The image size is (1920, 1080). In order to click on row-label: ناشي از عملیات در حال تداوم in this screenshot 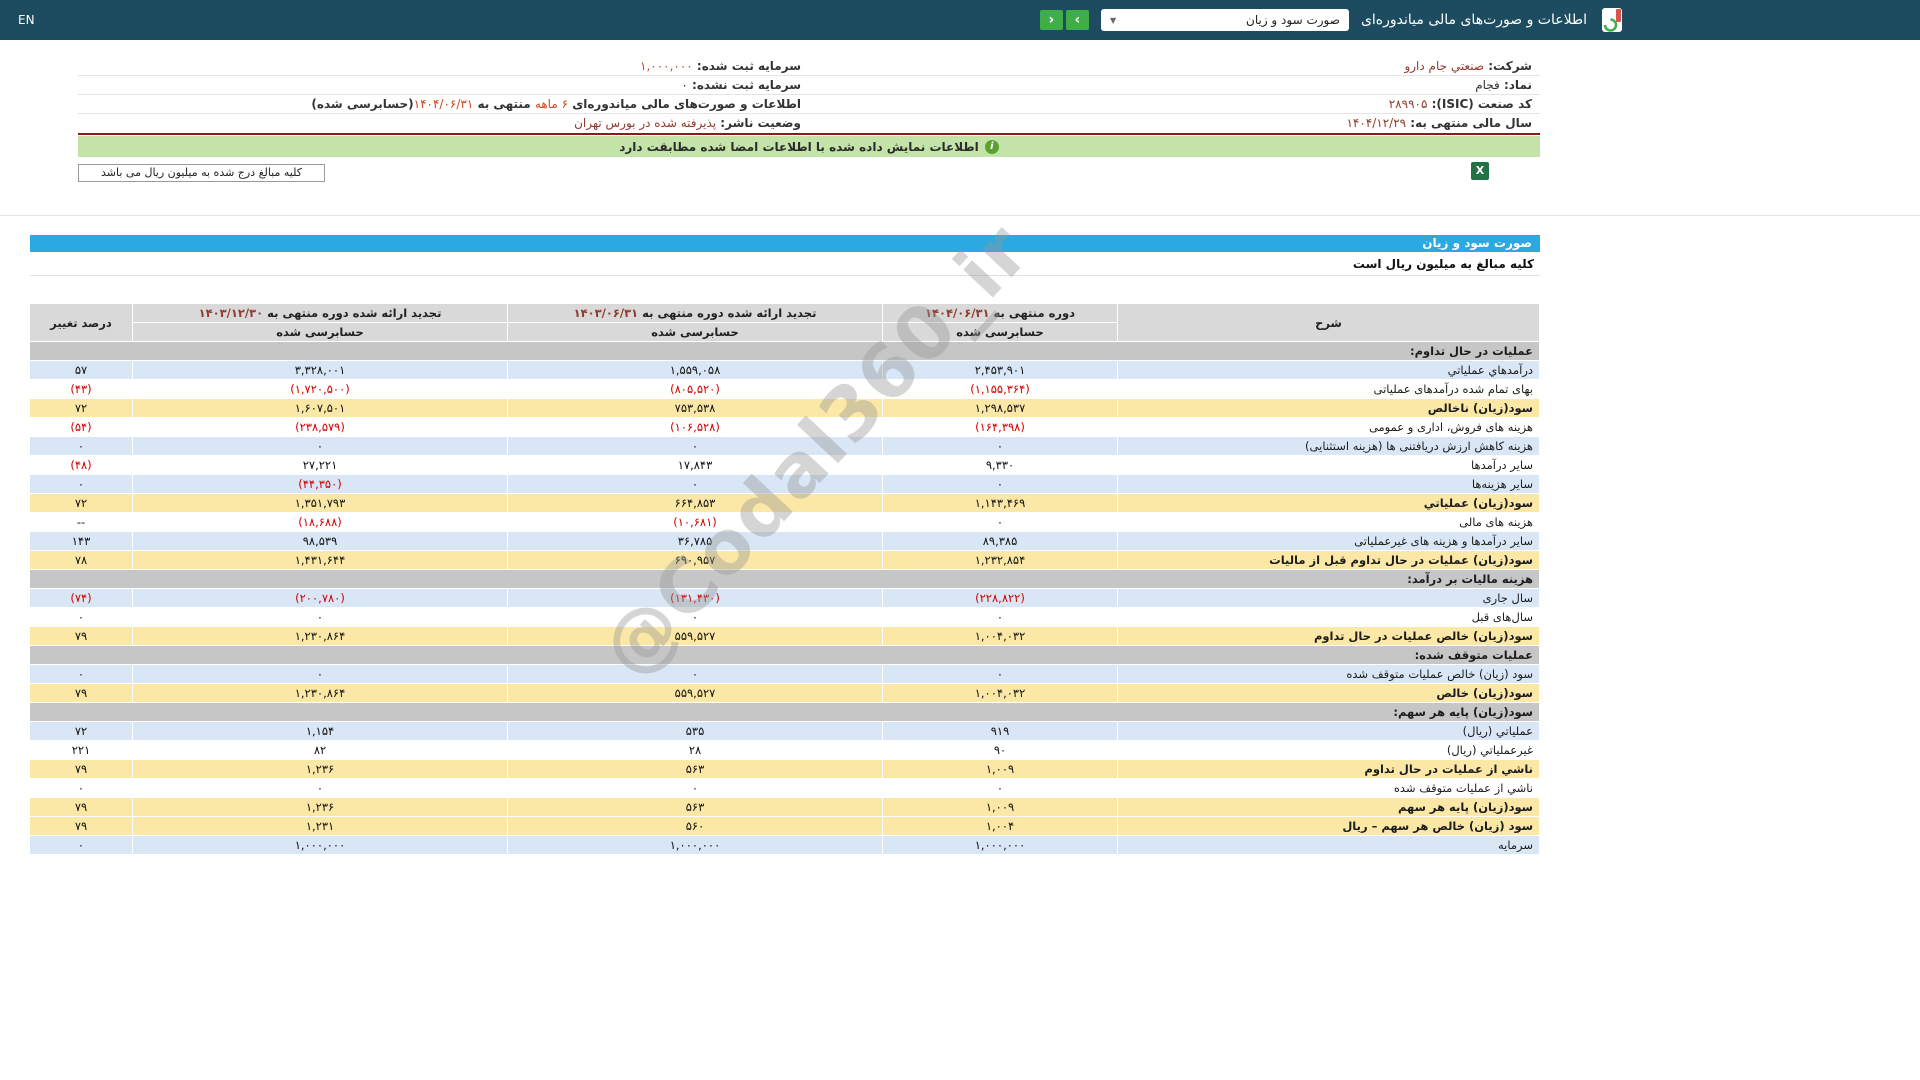, I will do `click(1328, 769)`.